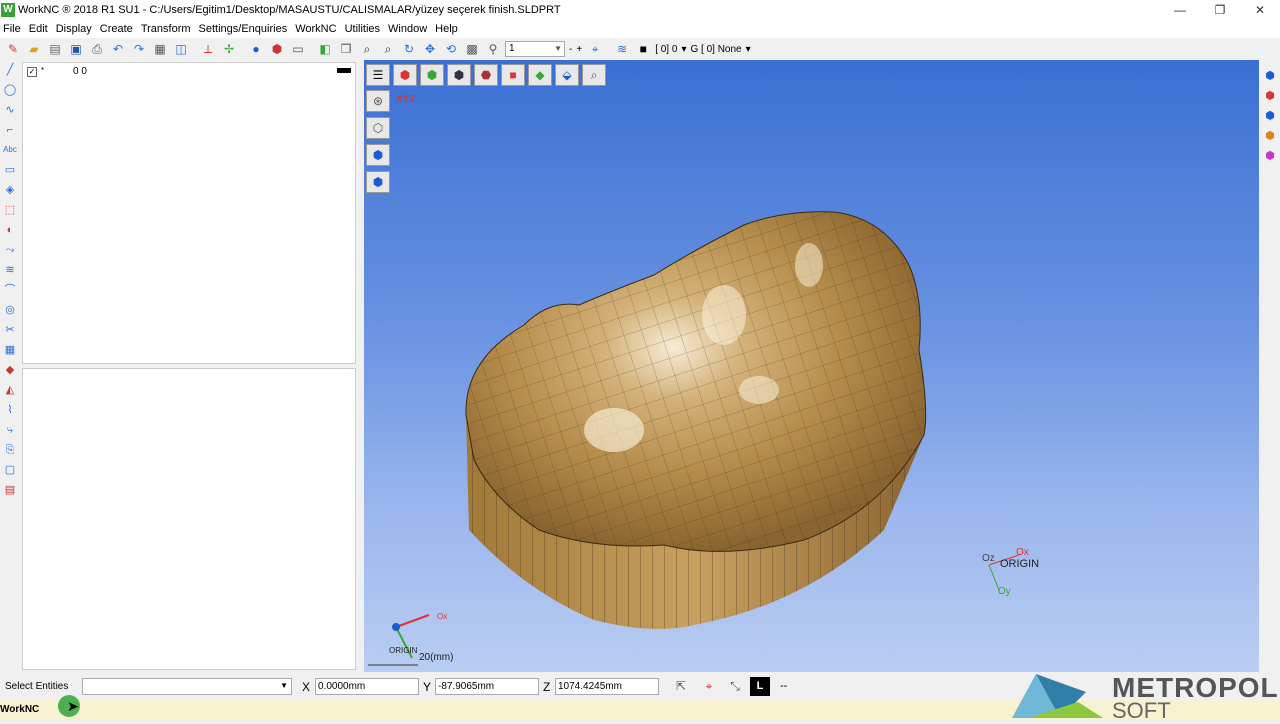  What do you see at coordinates (1004, 591) in the screenshot?
I see `origin-oy-label: Oy` at bounding box center [1004, 591].